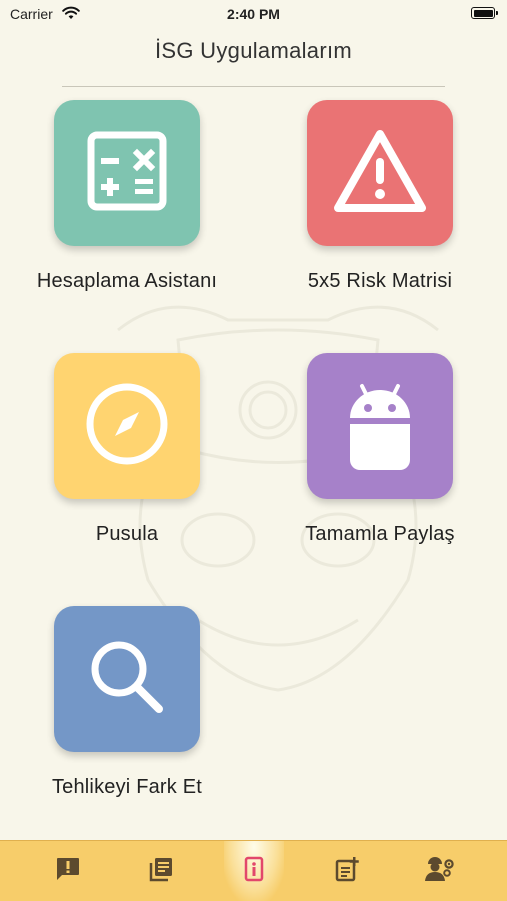 This screenshot has height=901, width=507. I want to click on tab-info, so click(254, 871).